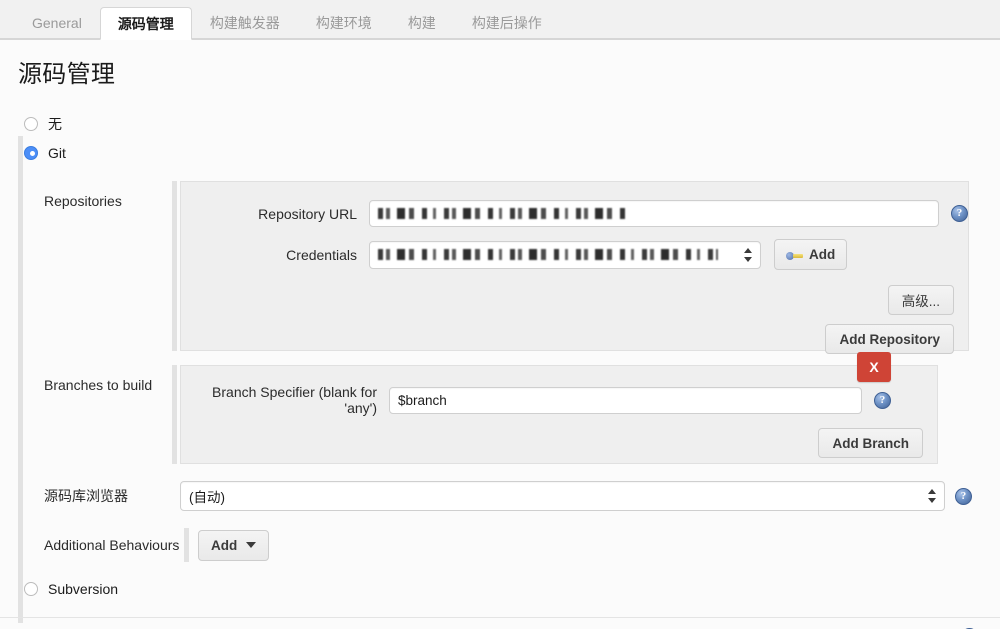 The image size is (1000, 629). Describe the element at coordinates (654, 213) in the screenshot. I see `repository-url-input` at that location.